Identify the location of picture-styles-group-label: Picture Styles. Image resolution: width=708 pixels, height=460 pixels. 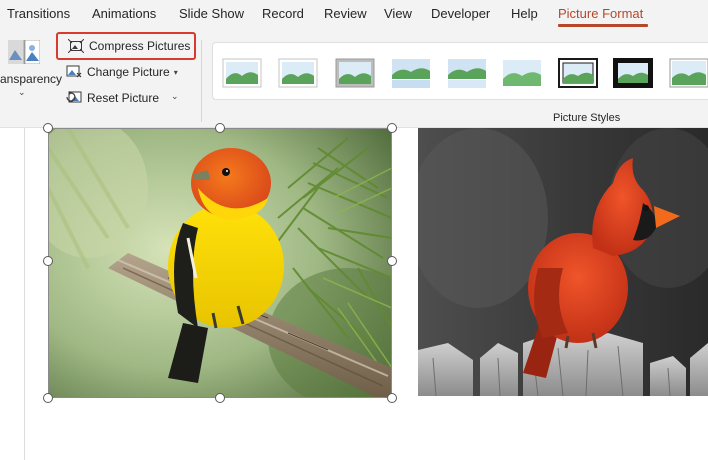
(587, 118).